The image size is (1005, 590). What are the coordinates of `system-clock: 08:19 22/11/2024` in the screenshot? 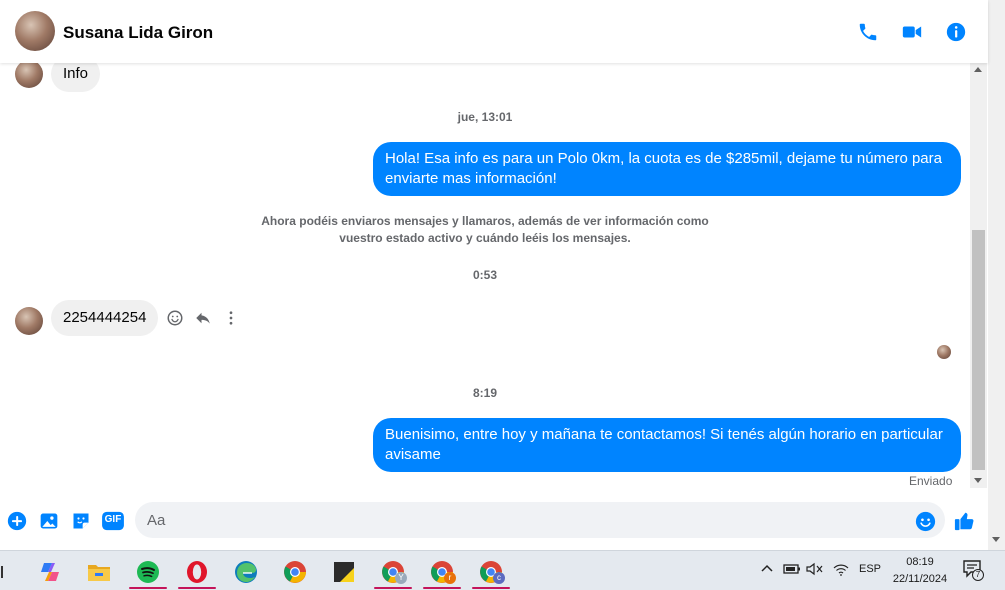 It's located at (920, 571).